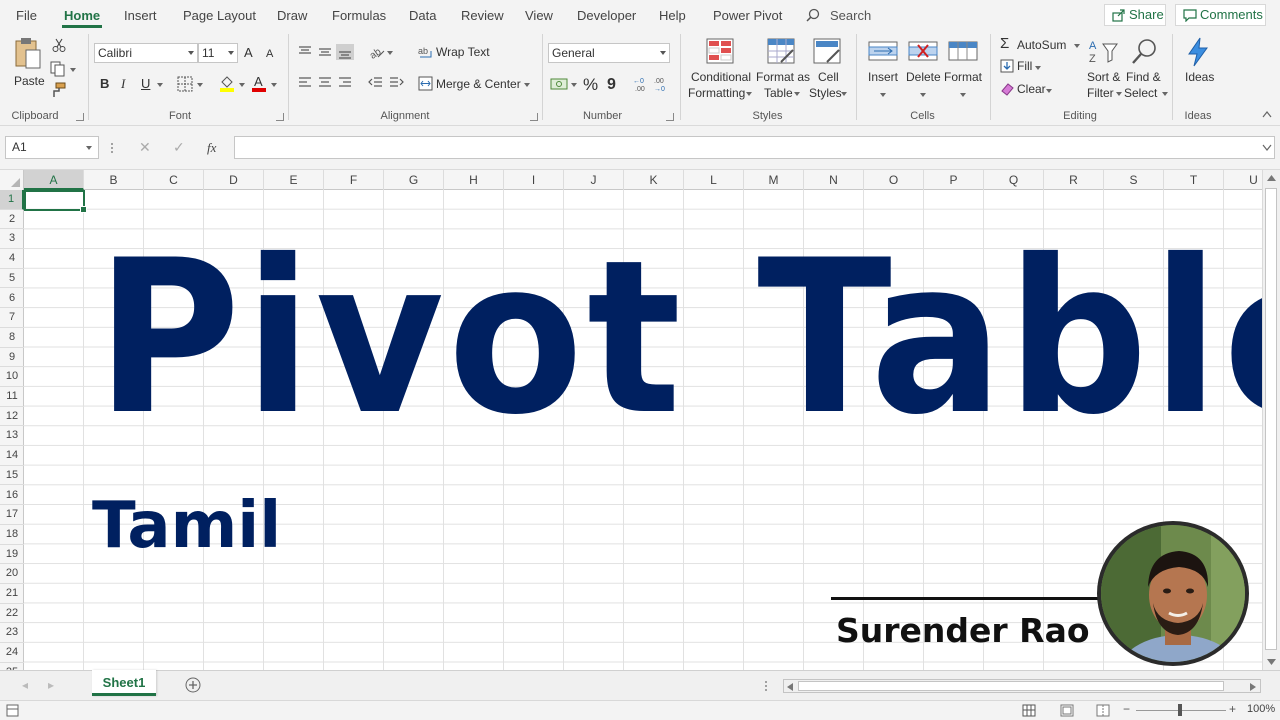 Image resolution: width=1280 pixels, height=720 pixels. I want to click on search-label: Search, so click(850, 15).